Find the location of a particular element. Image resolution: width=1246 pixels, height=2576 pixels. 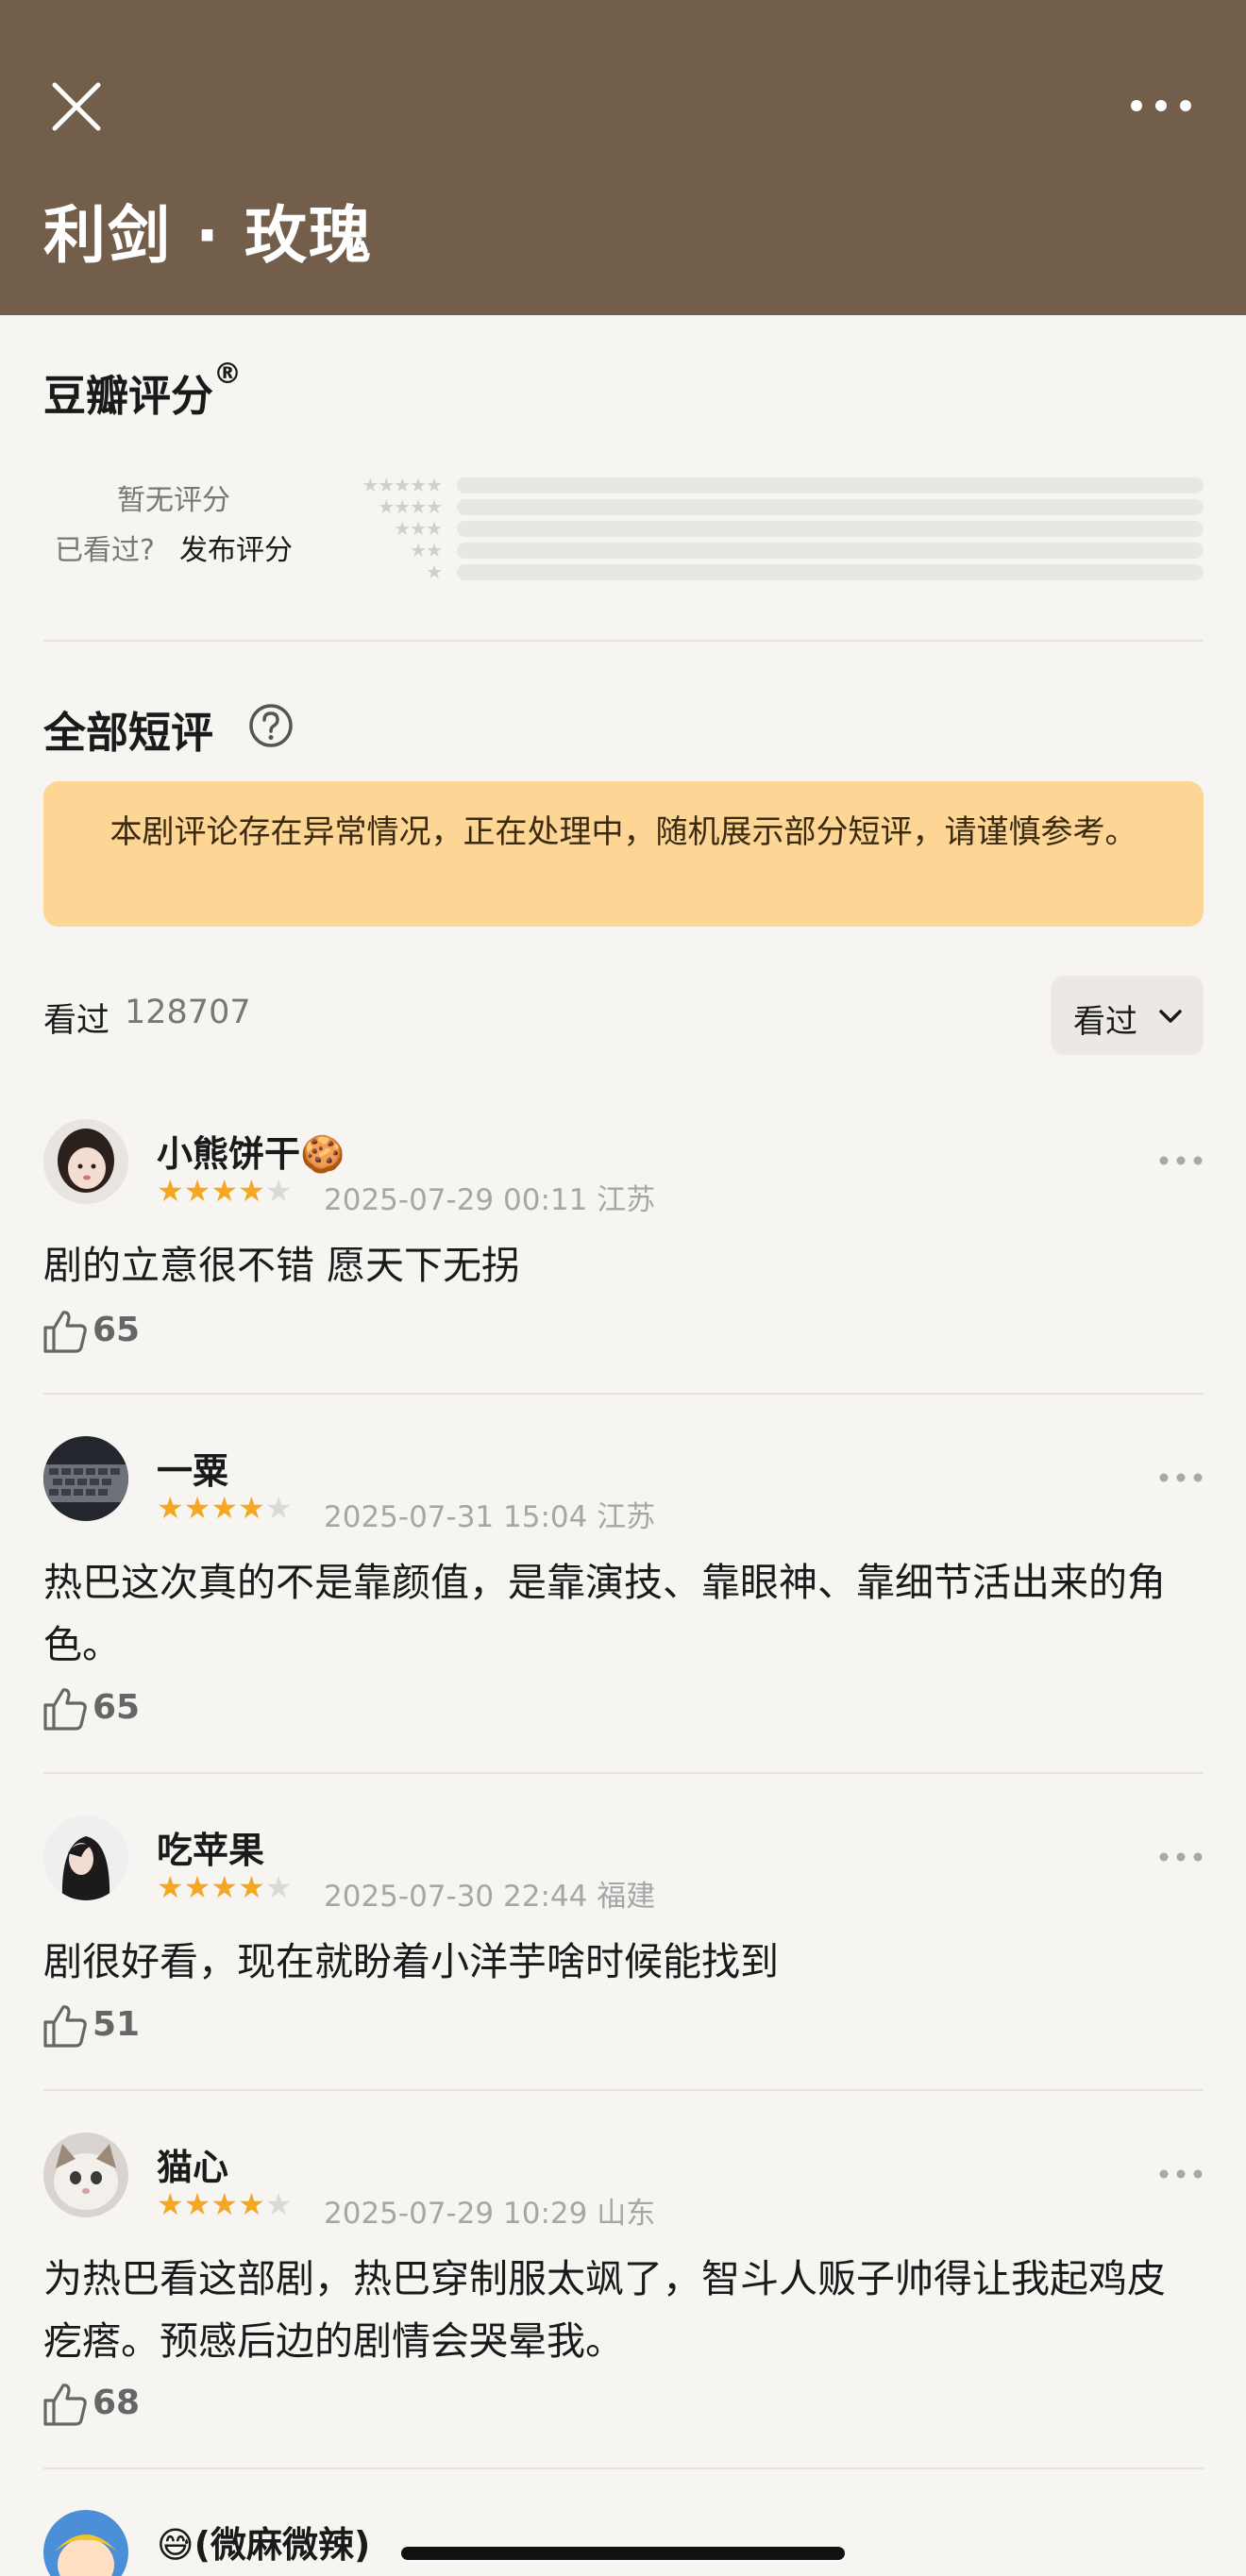

seen-count: 128707 is located at coordinates (188, 1012).